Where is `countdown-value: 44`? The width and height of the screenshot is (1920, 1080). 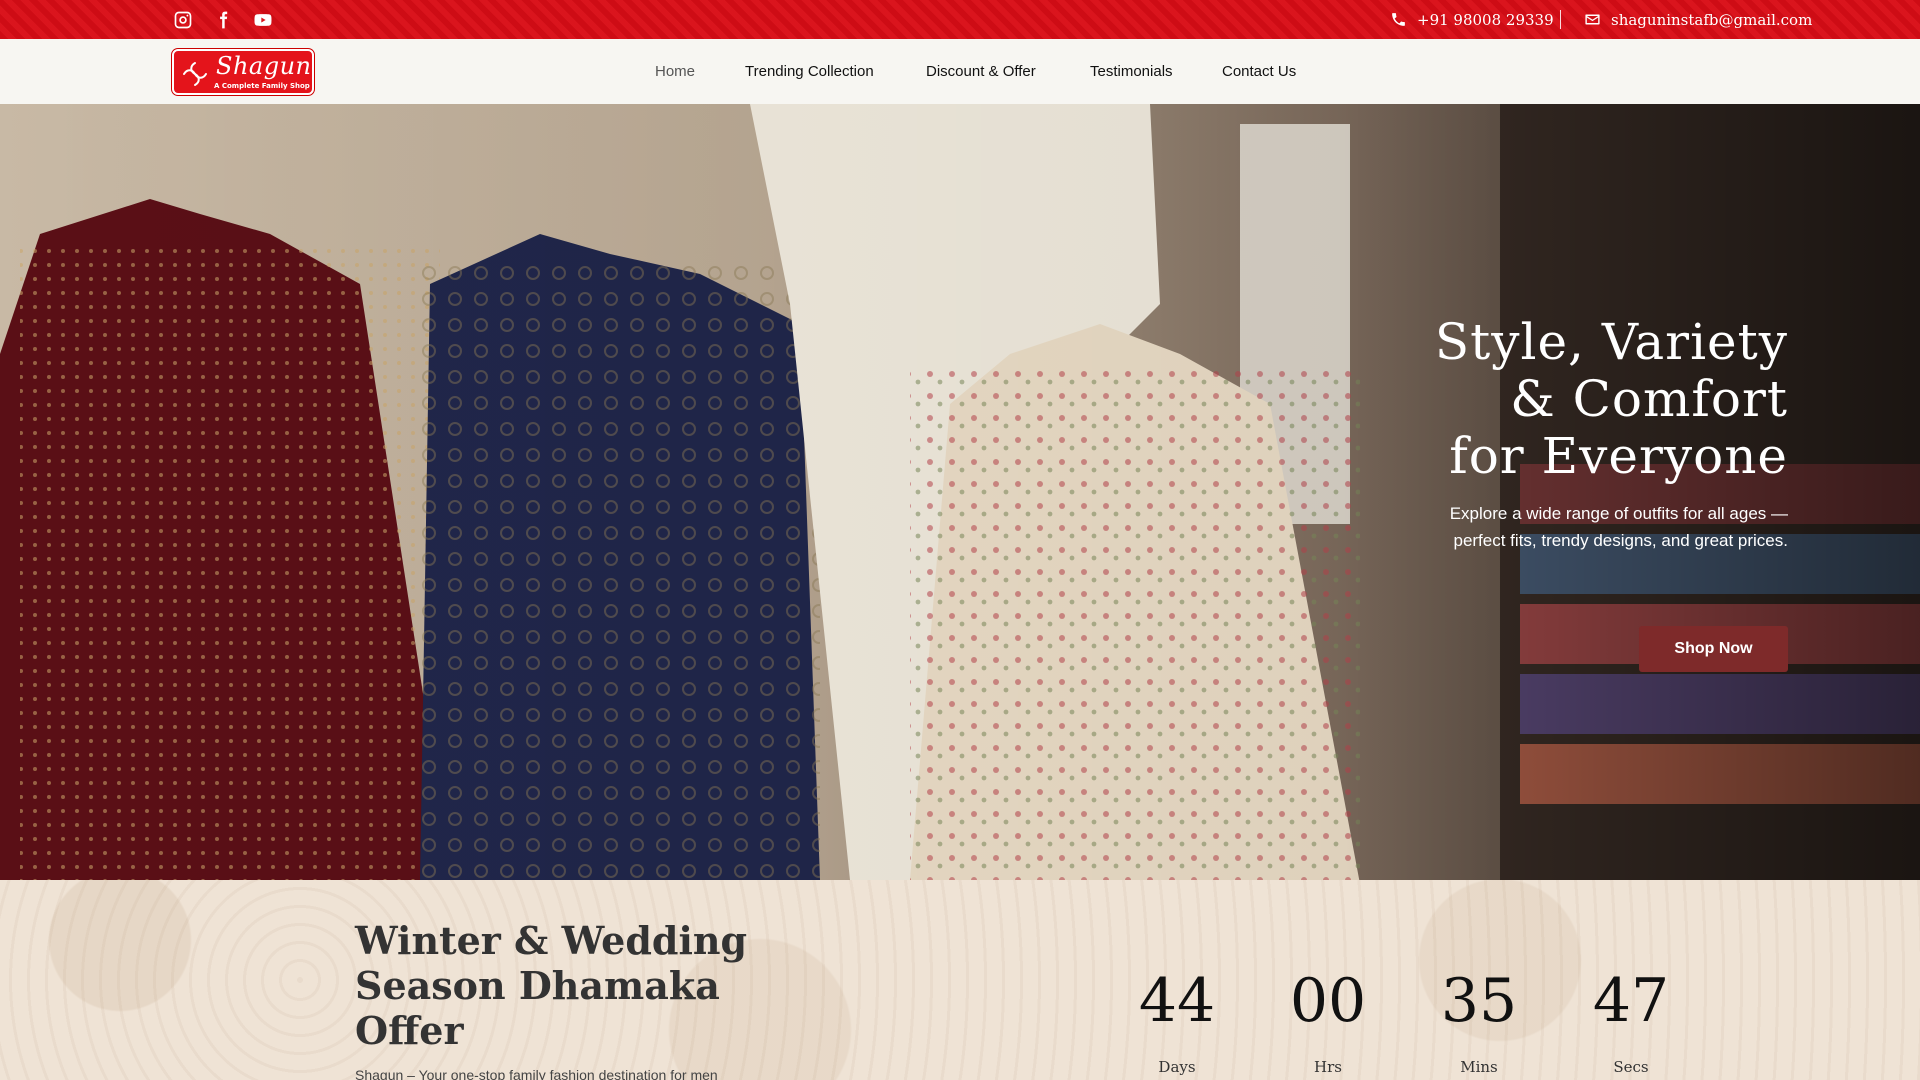
countdown-value: 44 is located at coordinates (1177, 1001).